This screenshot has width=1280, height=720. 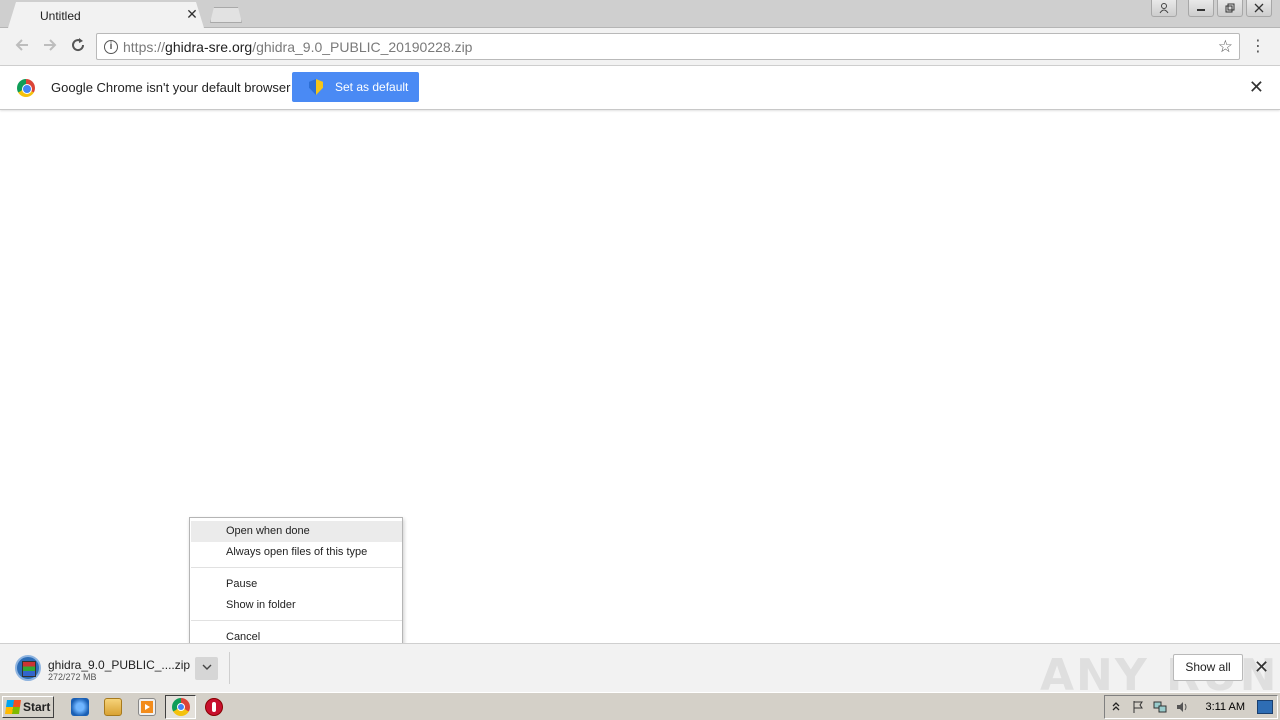 What do you see at coordinates (111, 47) in the screenshot?
I see `info-icon: i` at bounding box center [111, 47].